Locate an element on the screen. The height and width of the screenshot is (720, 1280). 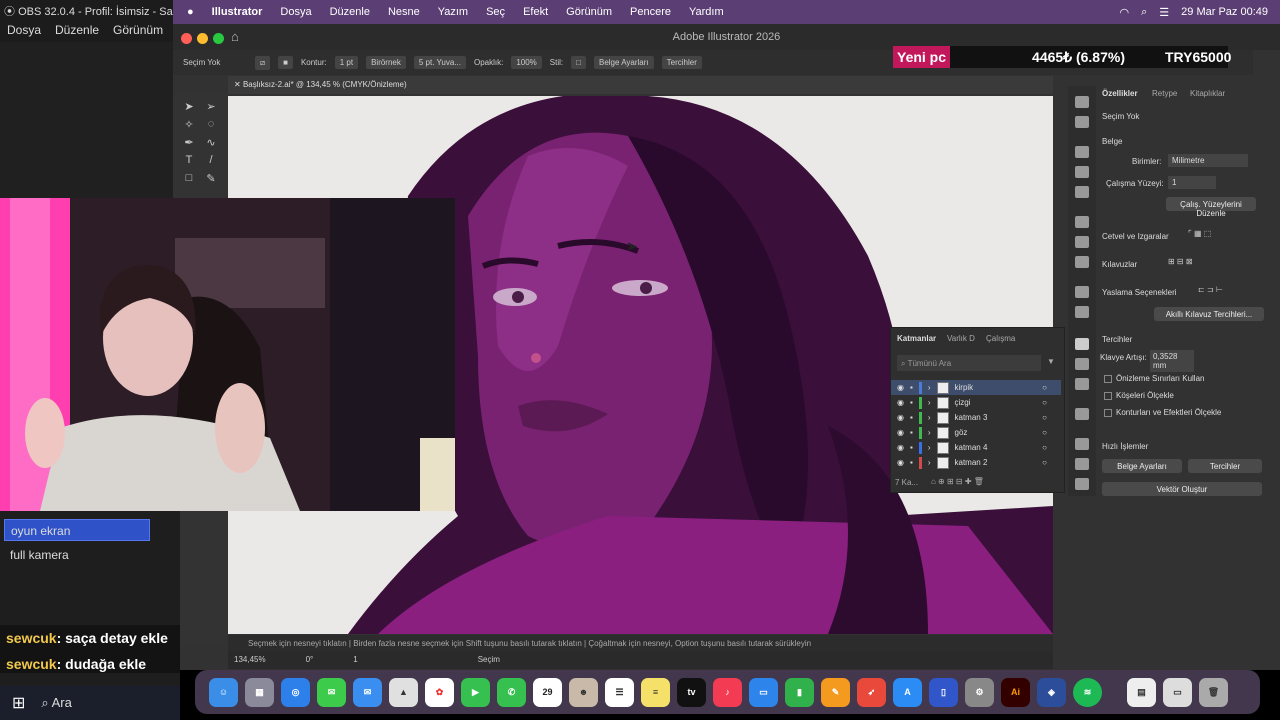
graphic-styles-icon is located at coordinates (1082, 312).